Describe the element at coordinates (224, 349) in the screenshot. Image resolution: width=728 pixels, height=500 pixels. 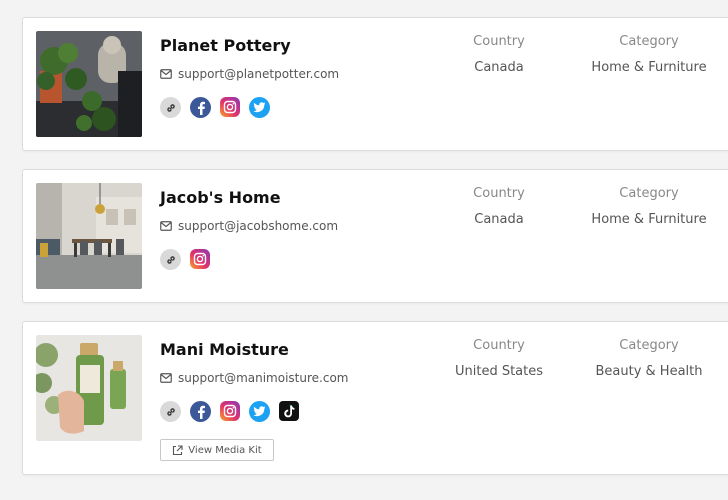
I see `brand-name: Mani Moisture` at that location.